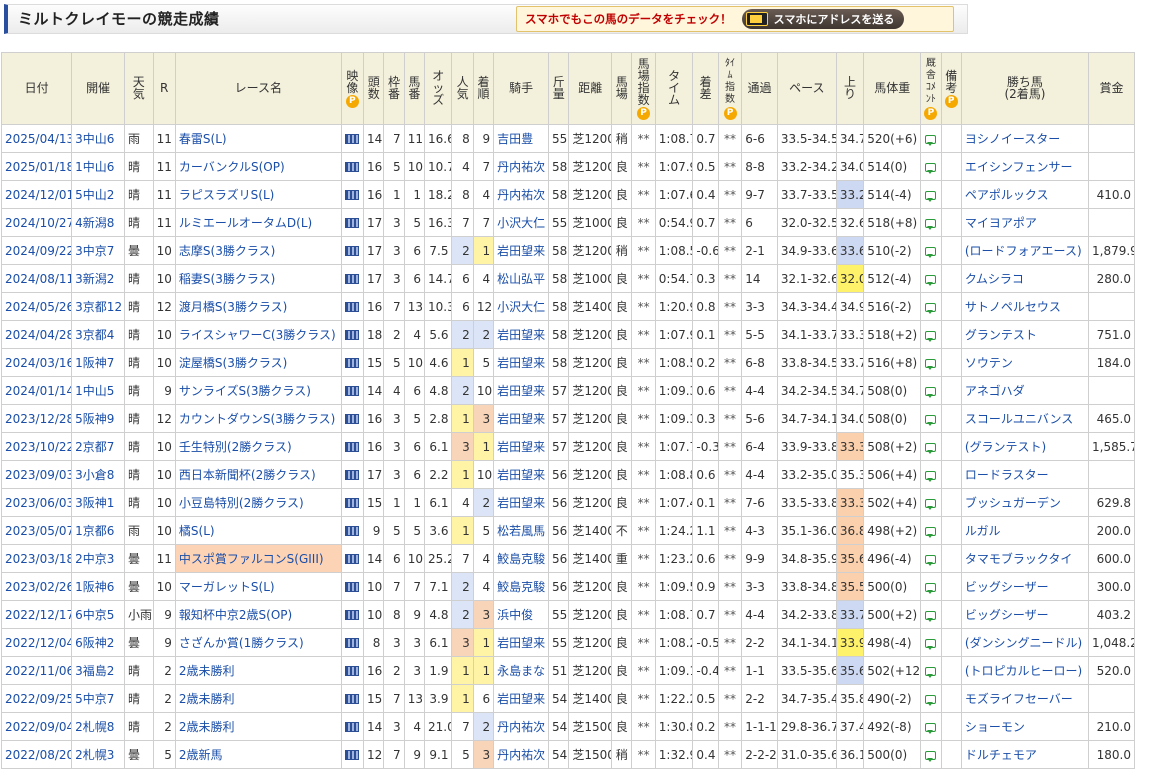  Describe the element at coordinates (98, 166) in the screenshot. I see `venue-link: 1中山6` at that location.